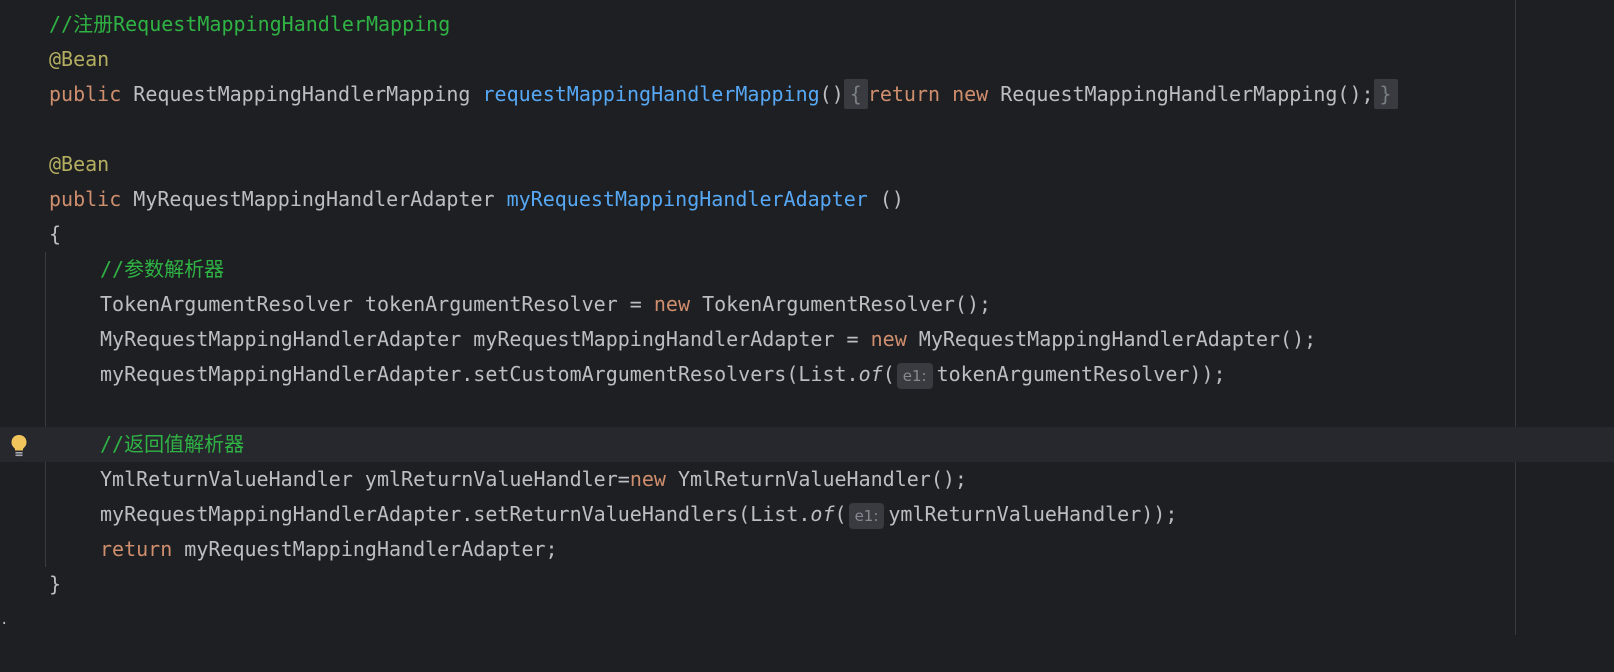 The width and height of the screenshot is (1614, 672). What do you see at coordinates (19, 446) in the screenshot?
I see `lightbulb-icon` at bounding box center [19, 446].